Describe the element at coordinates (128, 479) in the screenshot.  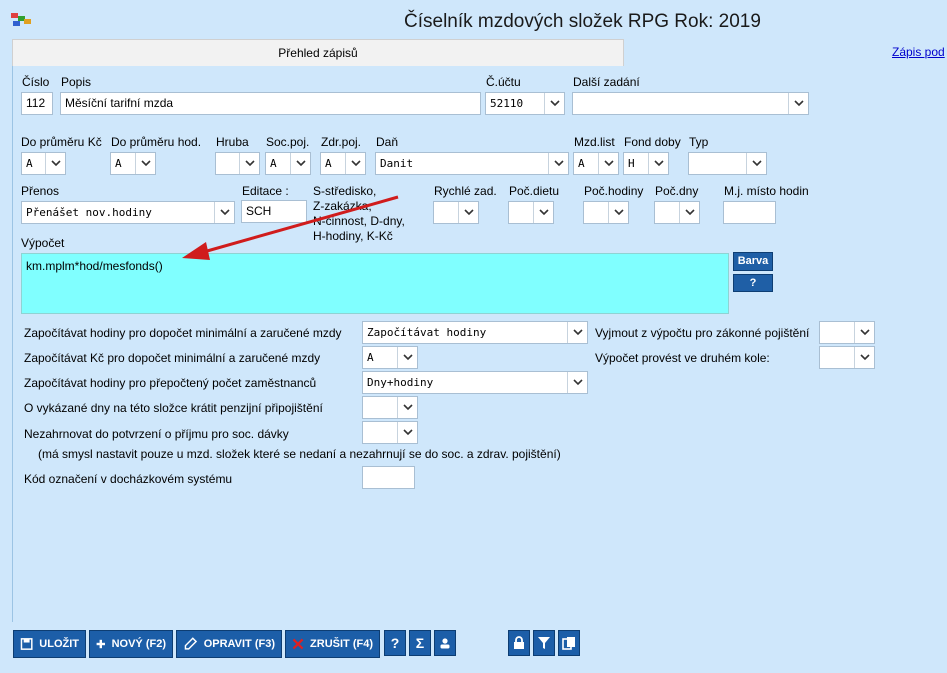
I see `kod-label: Kód označení v docházkovém systému` at that location.